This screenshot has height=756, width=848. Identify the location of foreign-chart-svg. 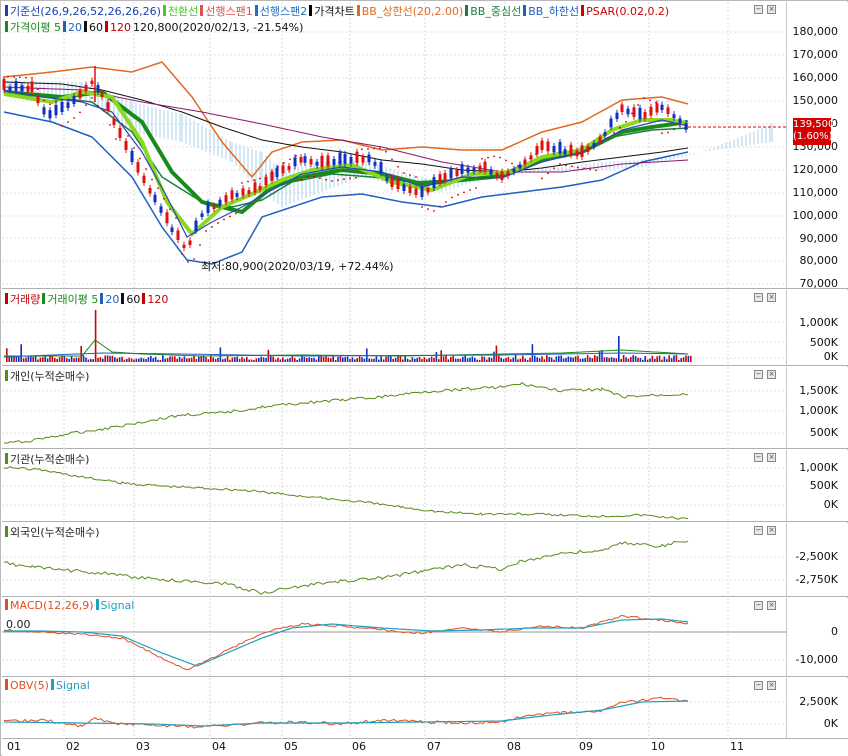
(394, 560).